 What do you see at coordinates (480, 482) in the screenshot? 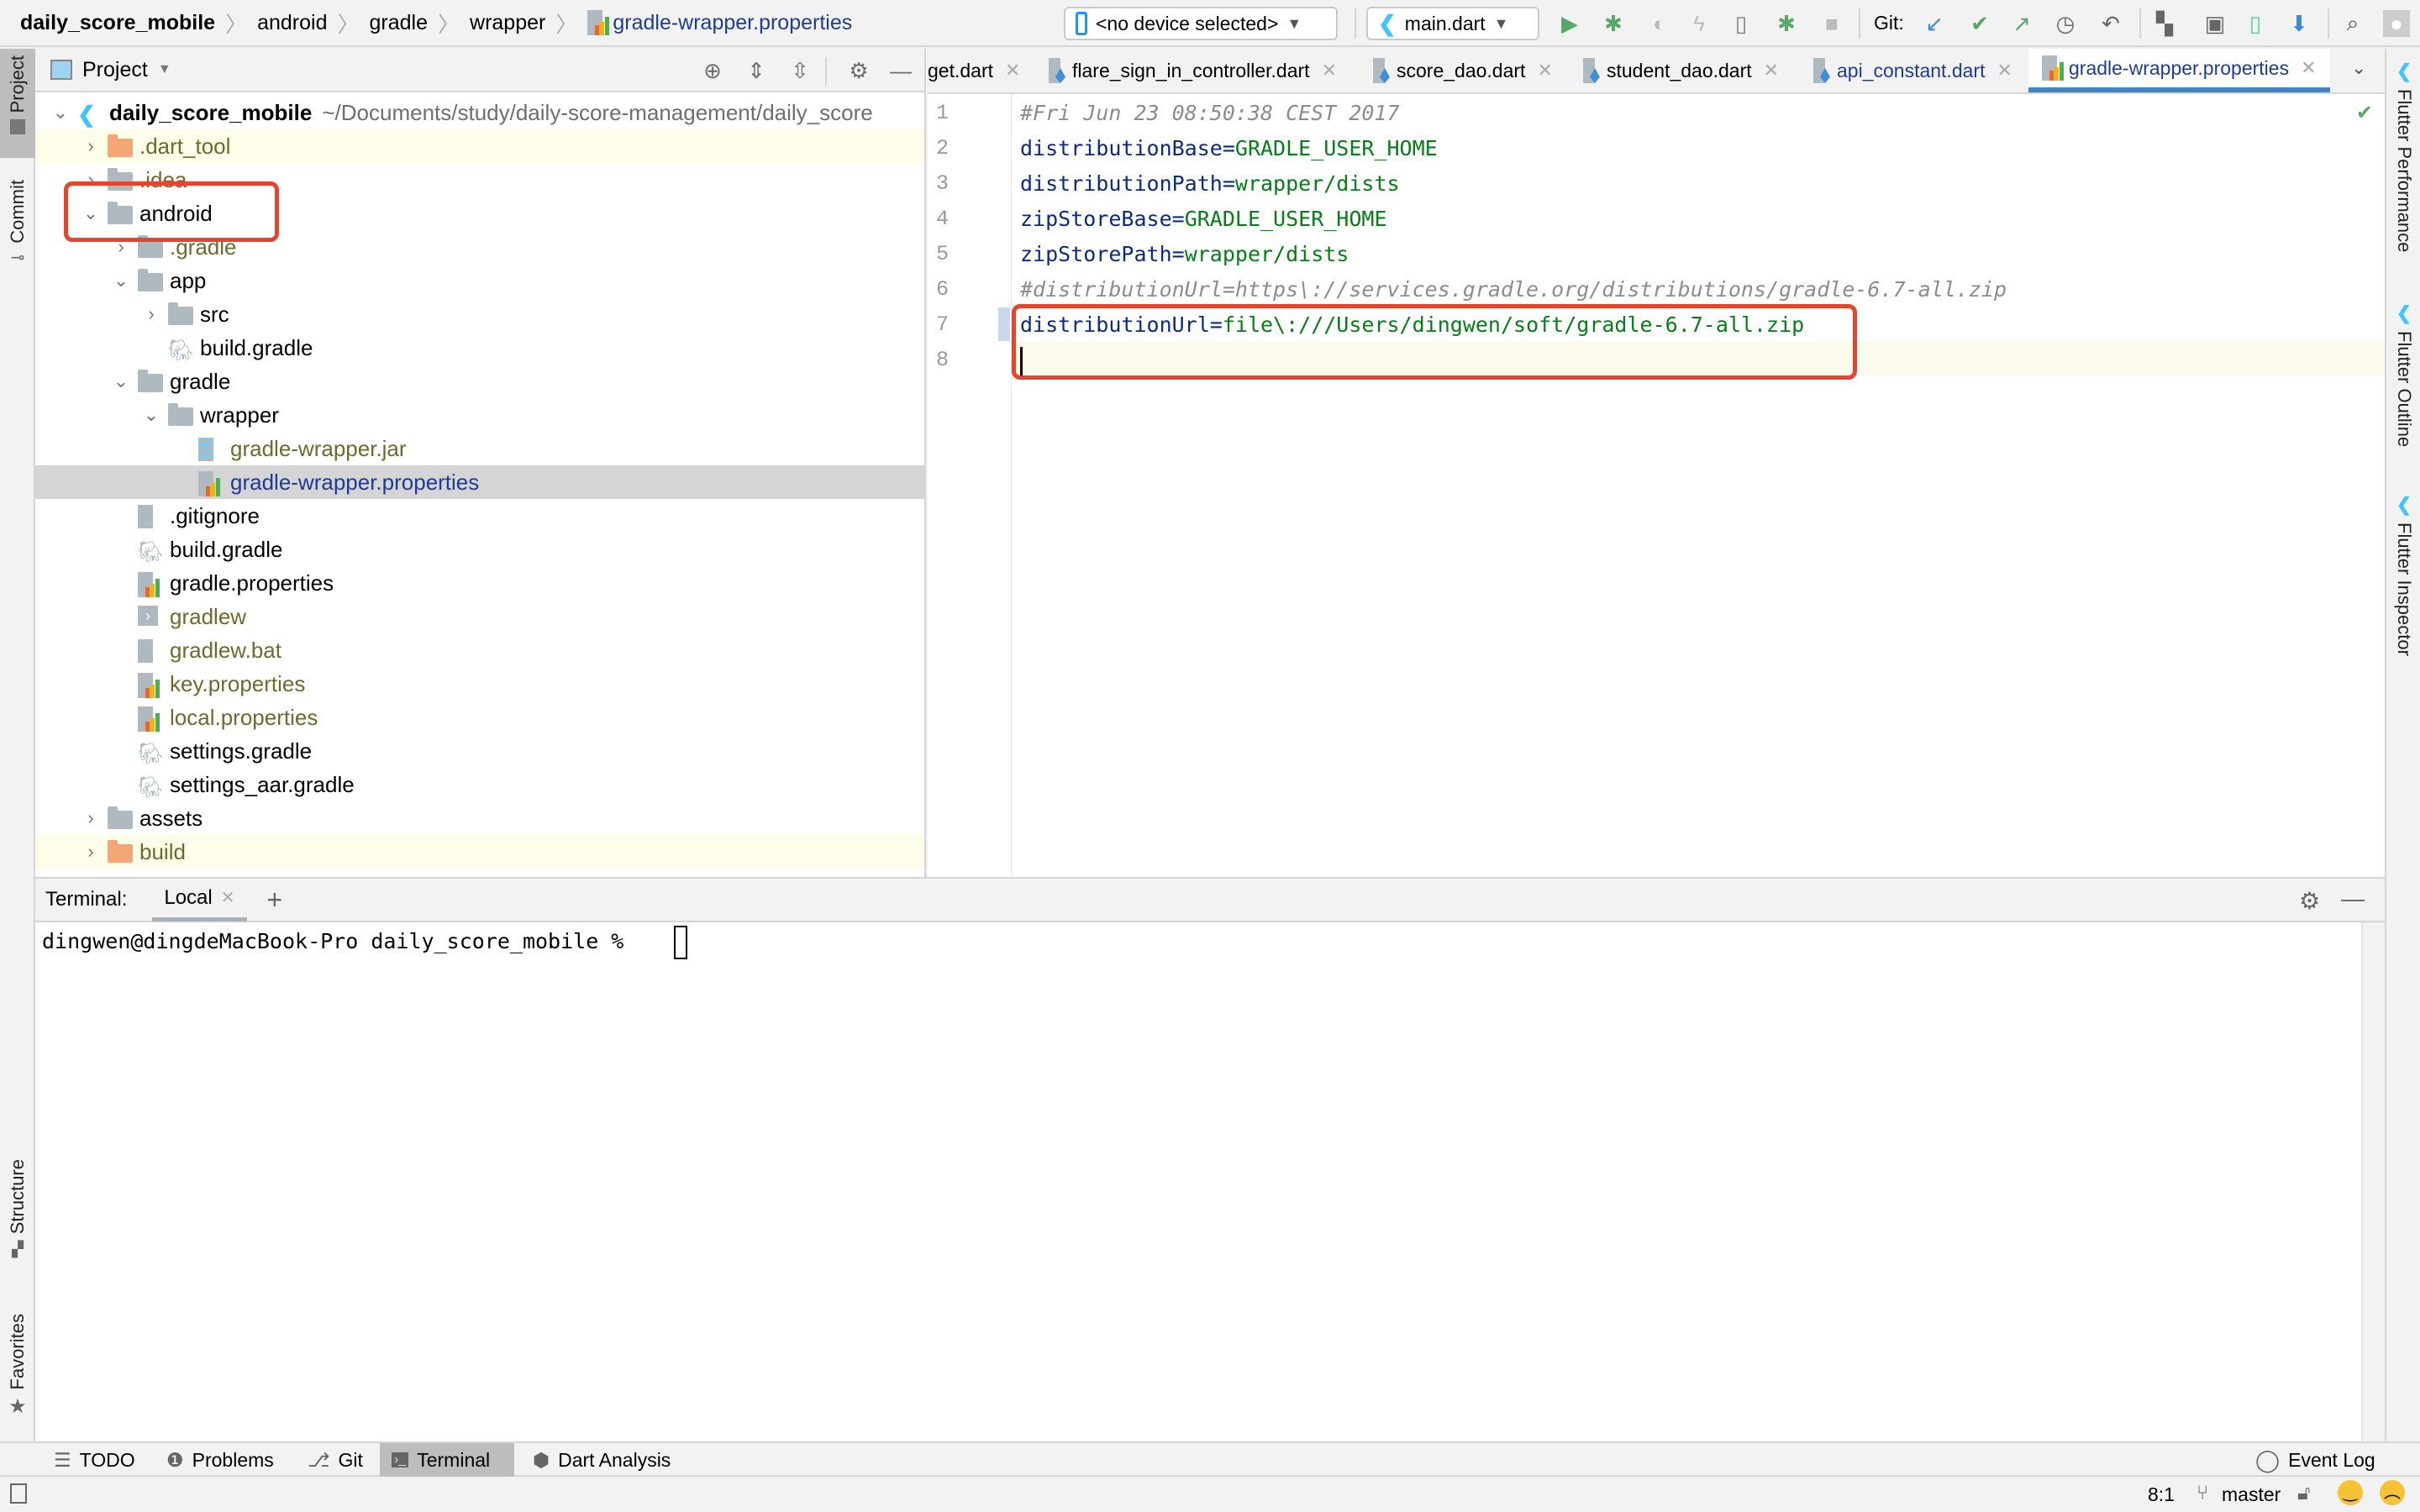
I see `tree-item: gradle-wrapper.properties` at bounding box center [480, 482].